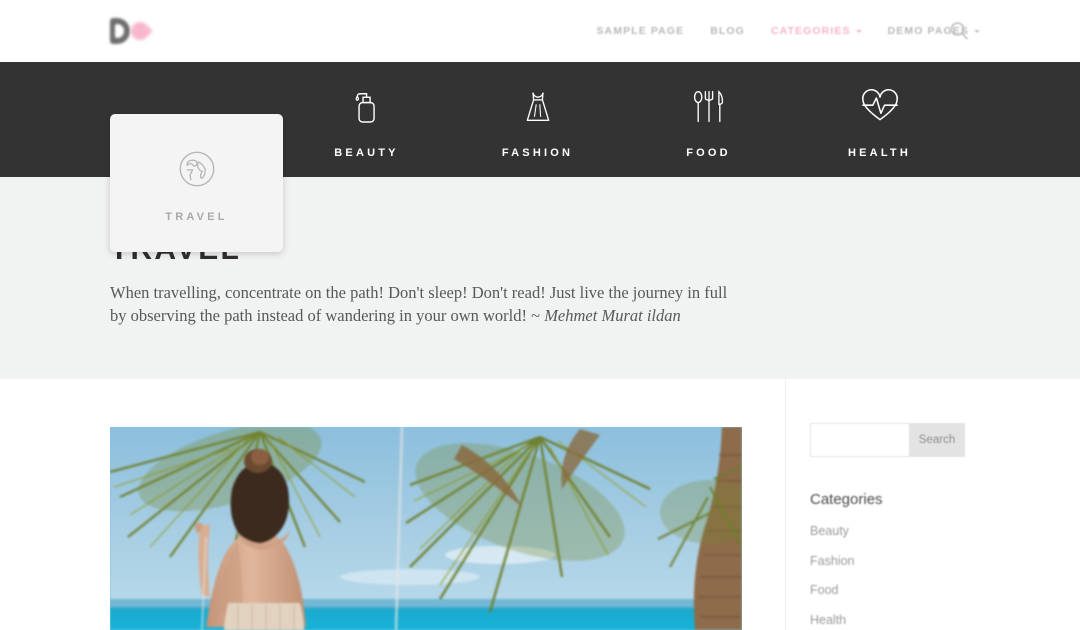  I want to click on nav-label: CATEGORIES, so click(810, 31).